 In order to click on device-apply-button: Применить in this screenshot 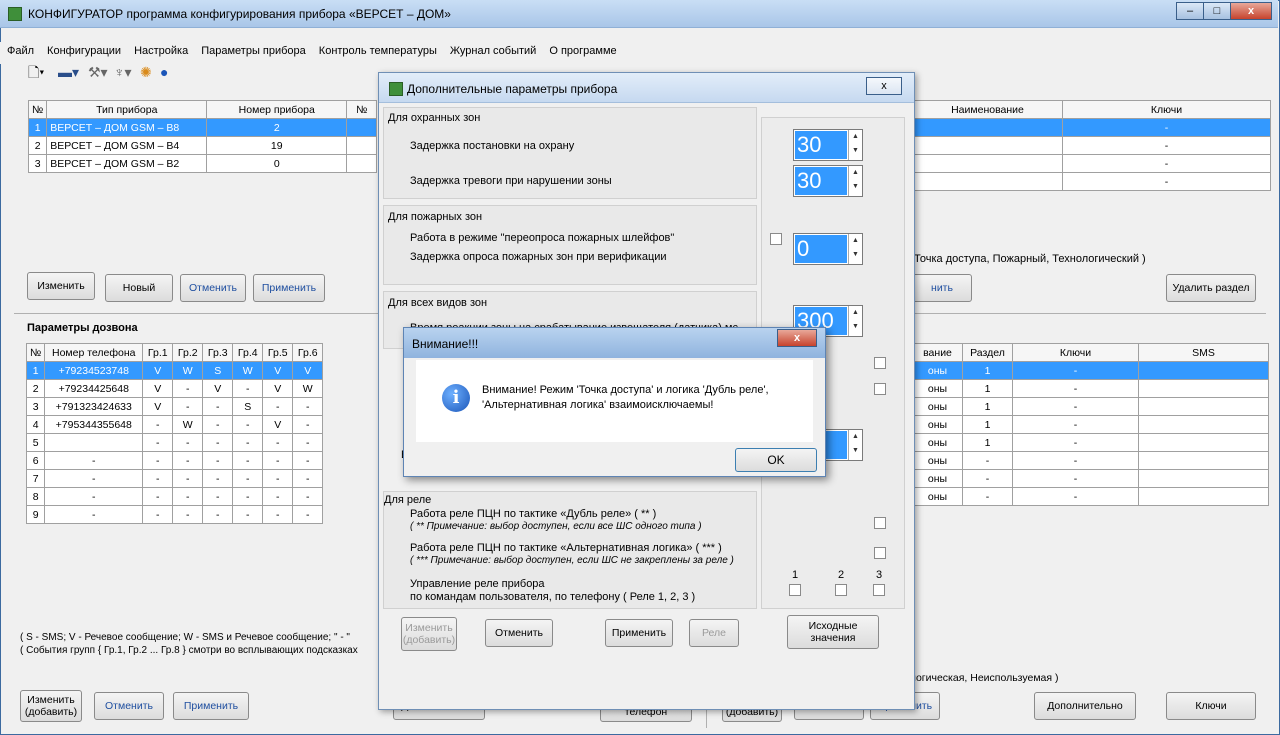, I will do `click(289, 288)`.